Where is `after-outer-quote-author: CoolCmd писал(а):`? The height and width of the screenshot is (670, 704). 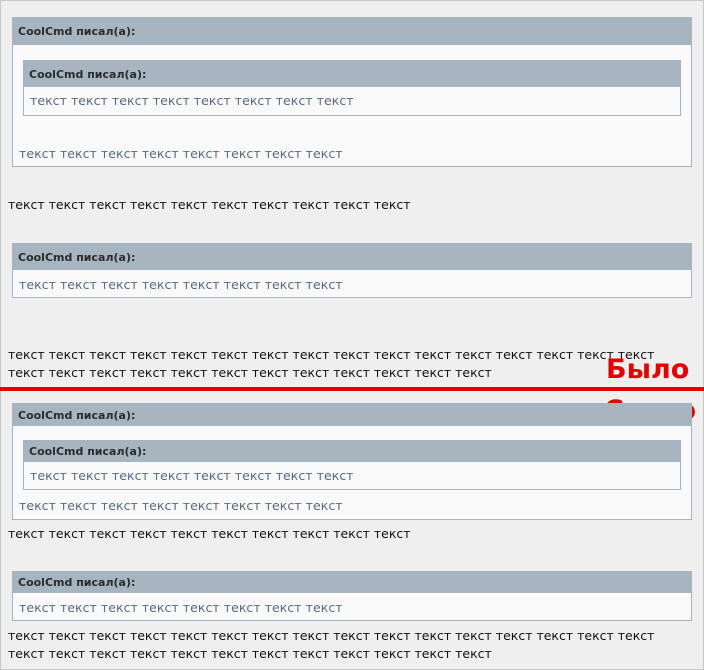 after-outer-quote-author: CoolCmd писал(а): is located at coordinates (77, 415).